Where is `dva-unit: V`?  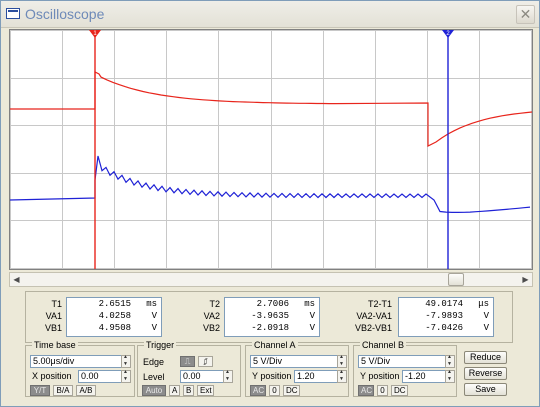
dva-unit: V is located at coordinates (486, 316).